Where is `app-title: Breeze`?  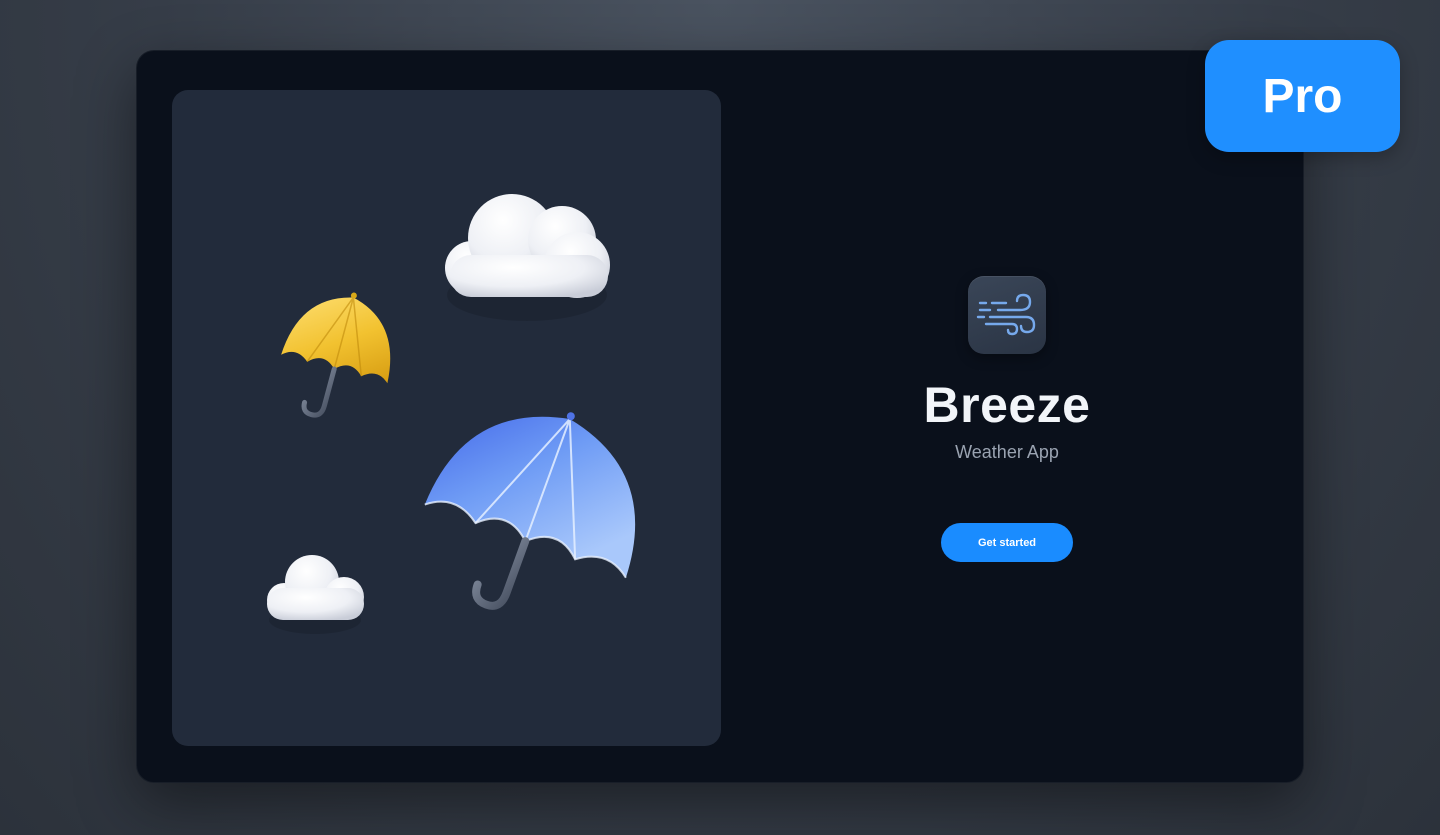 app-title: Breeze is located at coordinates (1007, 405).